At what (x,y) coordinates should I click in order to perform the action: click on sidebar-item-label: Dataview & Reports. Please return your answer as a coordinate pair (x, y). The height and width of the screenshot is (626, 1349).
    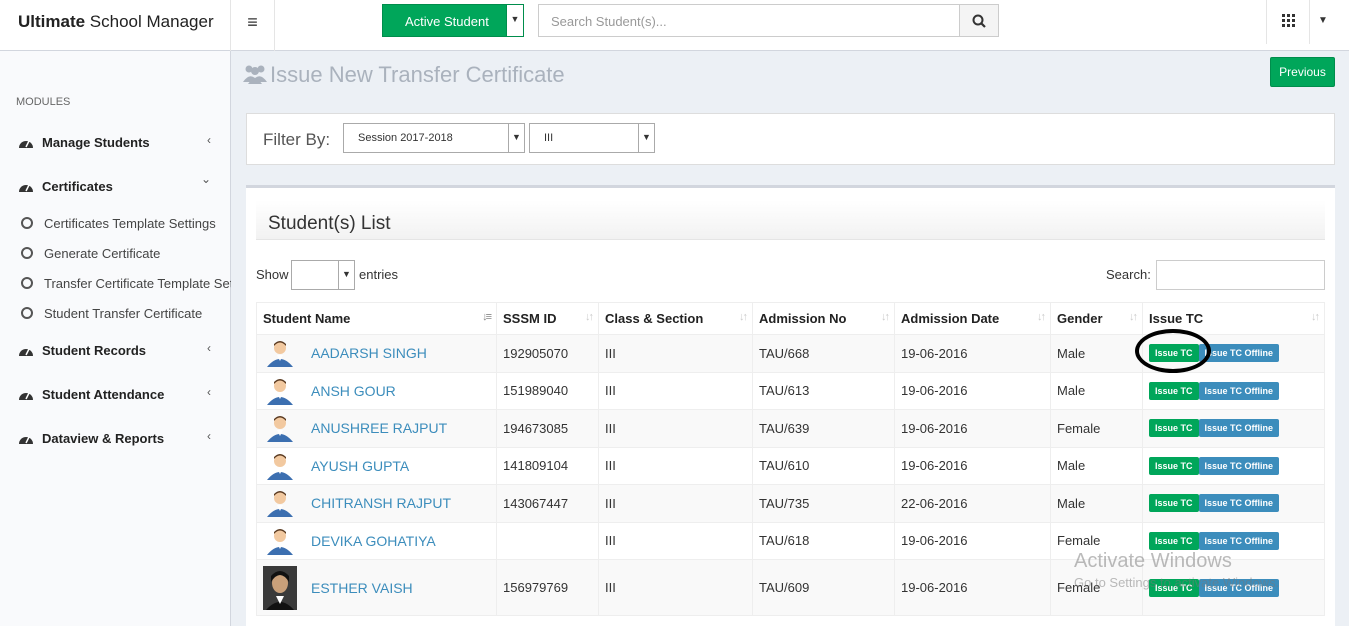
    Looking at the image, I should click on (103, 438).